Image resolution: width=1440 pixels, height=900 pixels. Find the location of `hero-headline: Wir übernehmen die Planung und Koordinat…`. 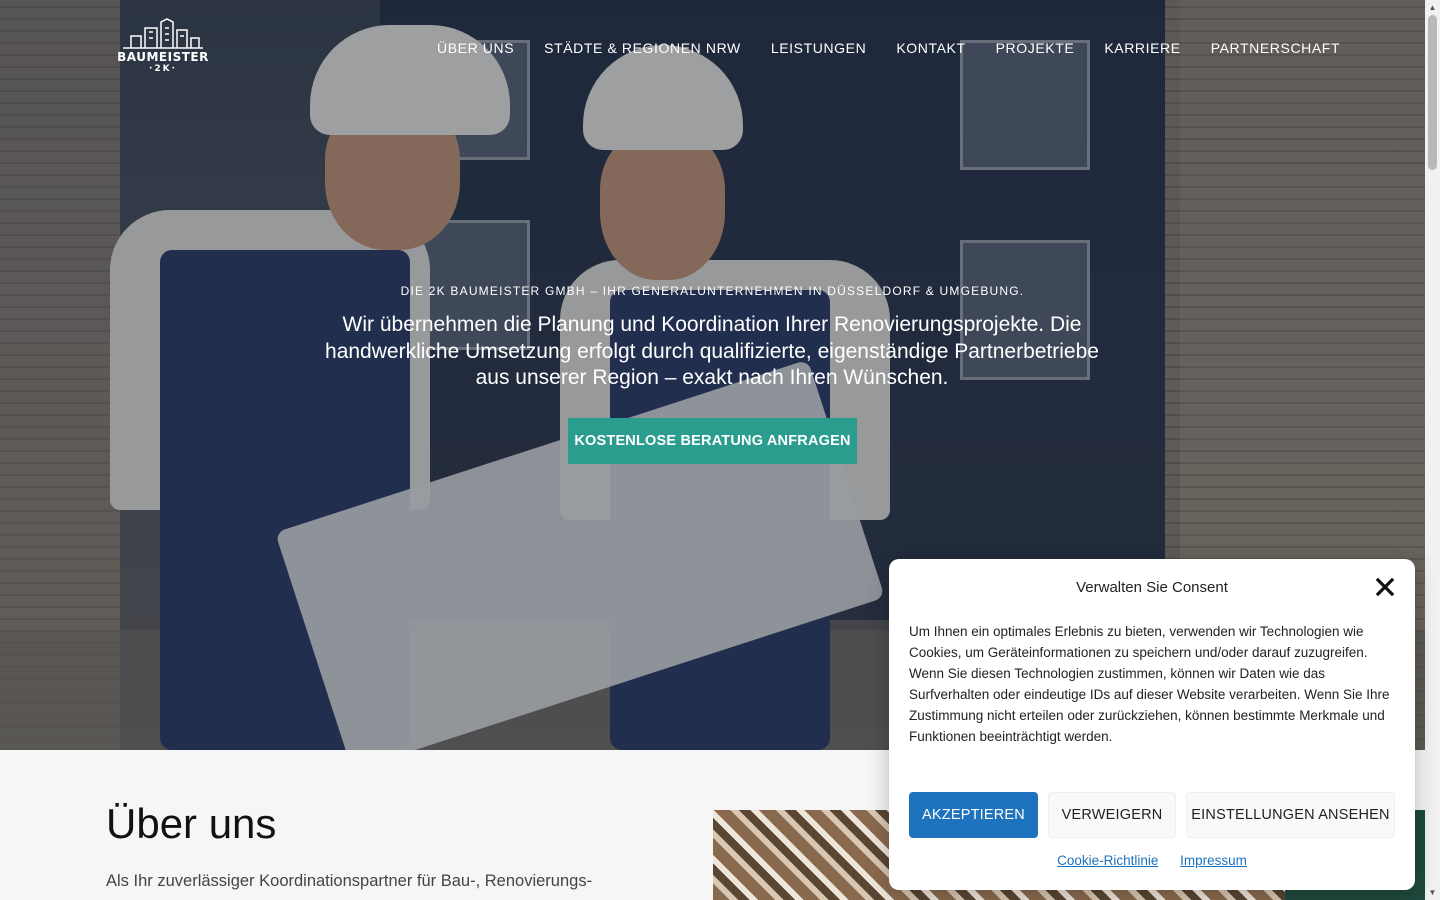

hero-headline: Wir übernehmen die Planung und Koordinat… is located at coordinates (712, 351).